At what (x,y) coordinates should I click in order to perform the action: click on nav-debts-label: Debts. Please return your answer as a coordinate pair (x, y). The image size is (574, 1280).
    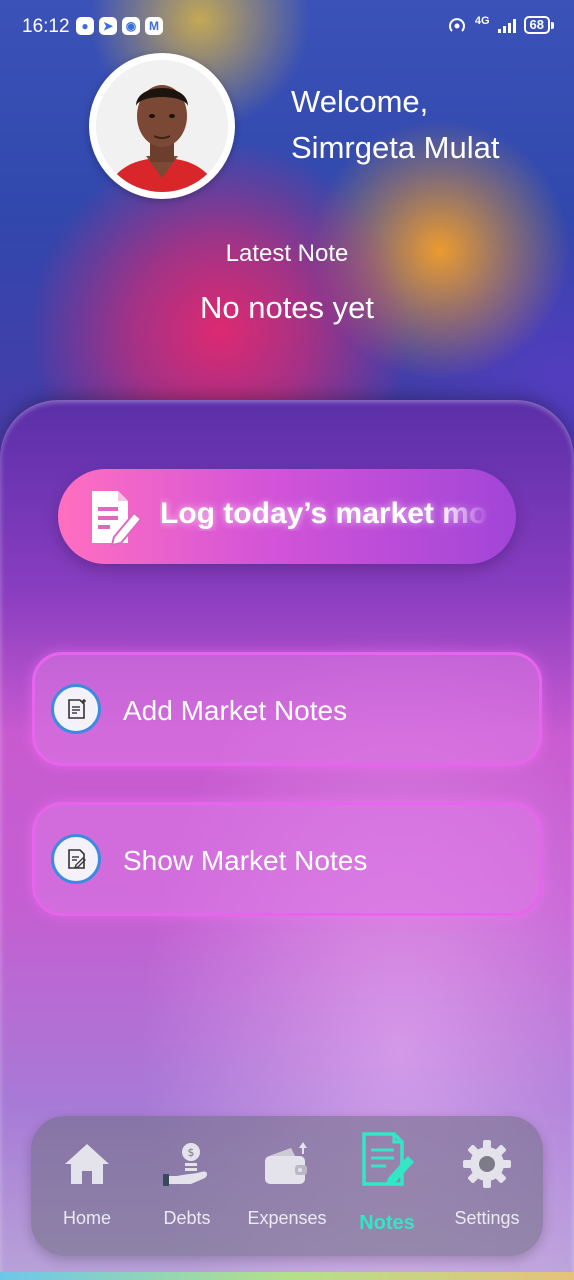
    Looking at the image, I should click on (187, 1218).